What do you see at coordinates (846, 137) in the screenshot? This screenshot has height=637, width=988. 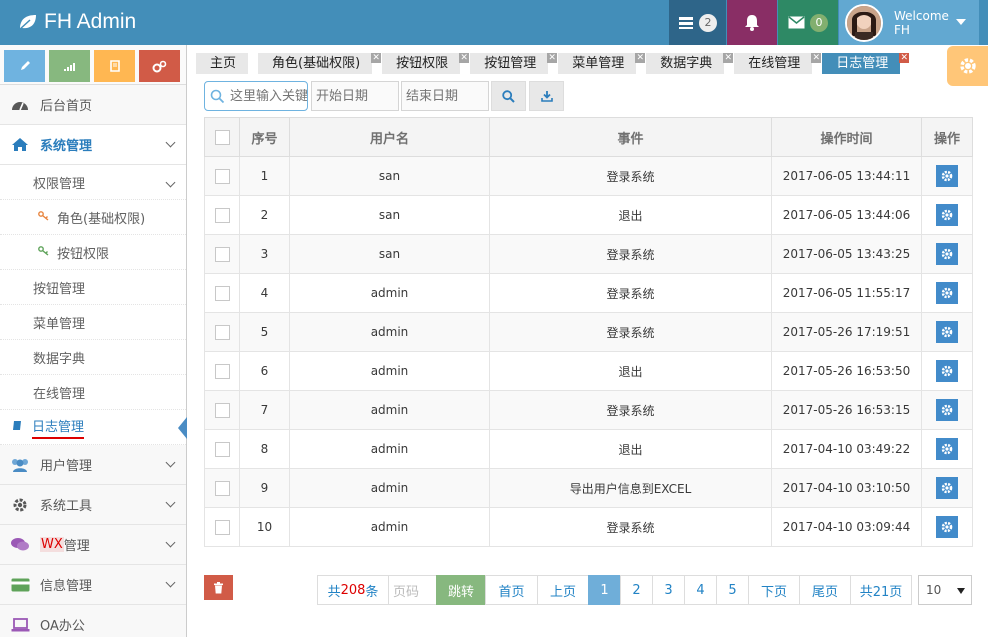 I see `column-header-time: 操作时间` at bounding box center [846, 137].